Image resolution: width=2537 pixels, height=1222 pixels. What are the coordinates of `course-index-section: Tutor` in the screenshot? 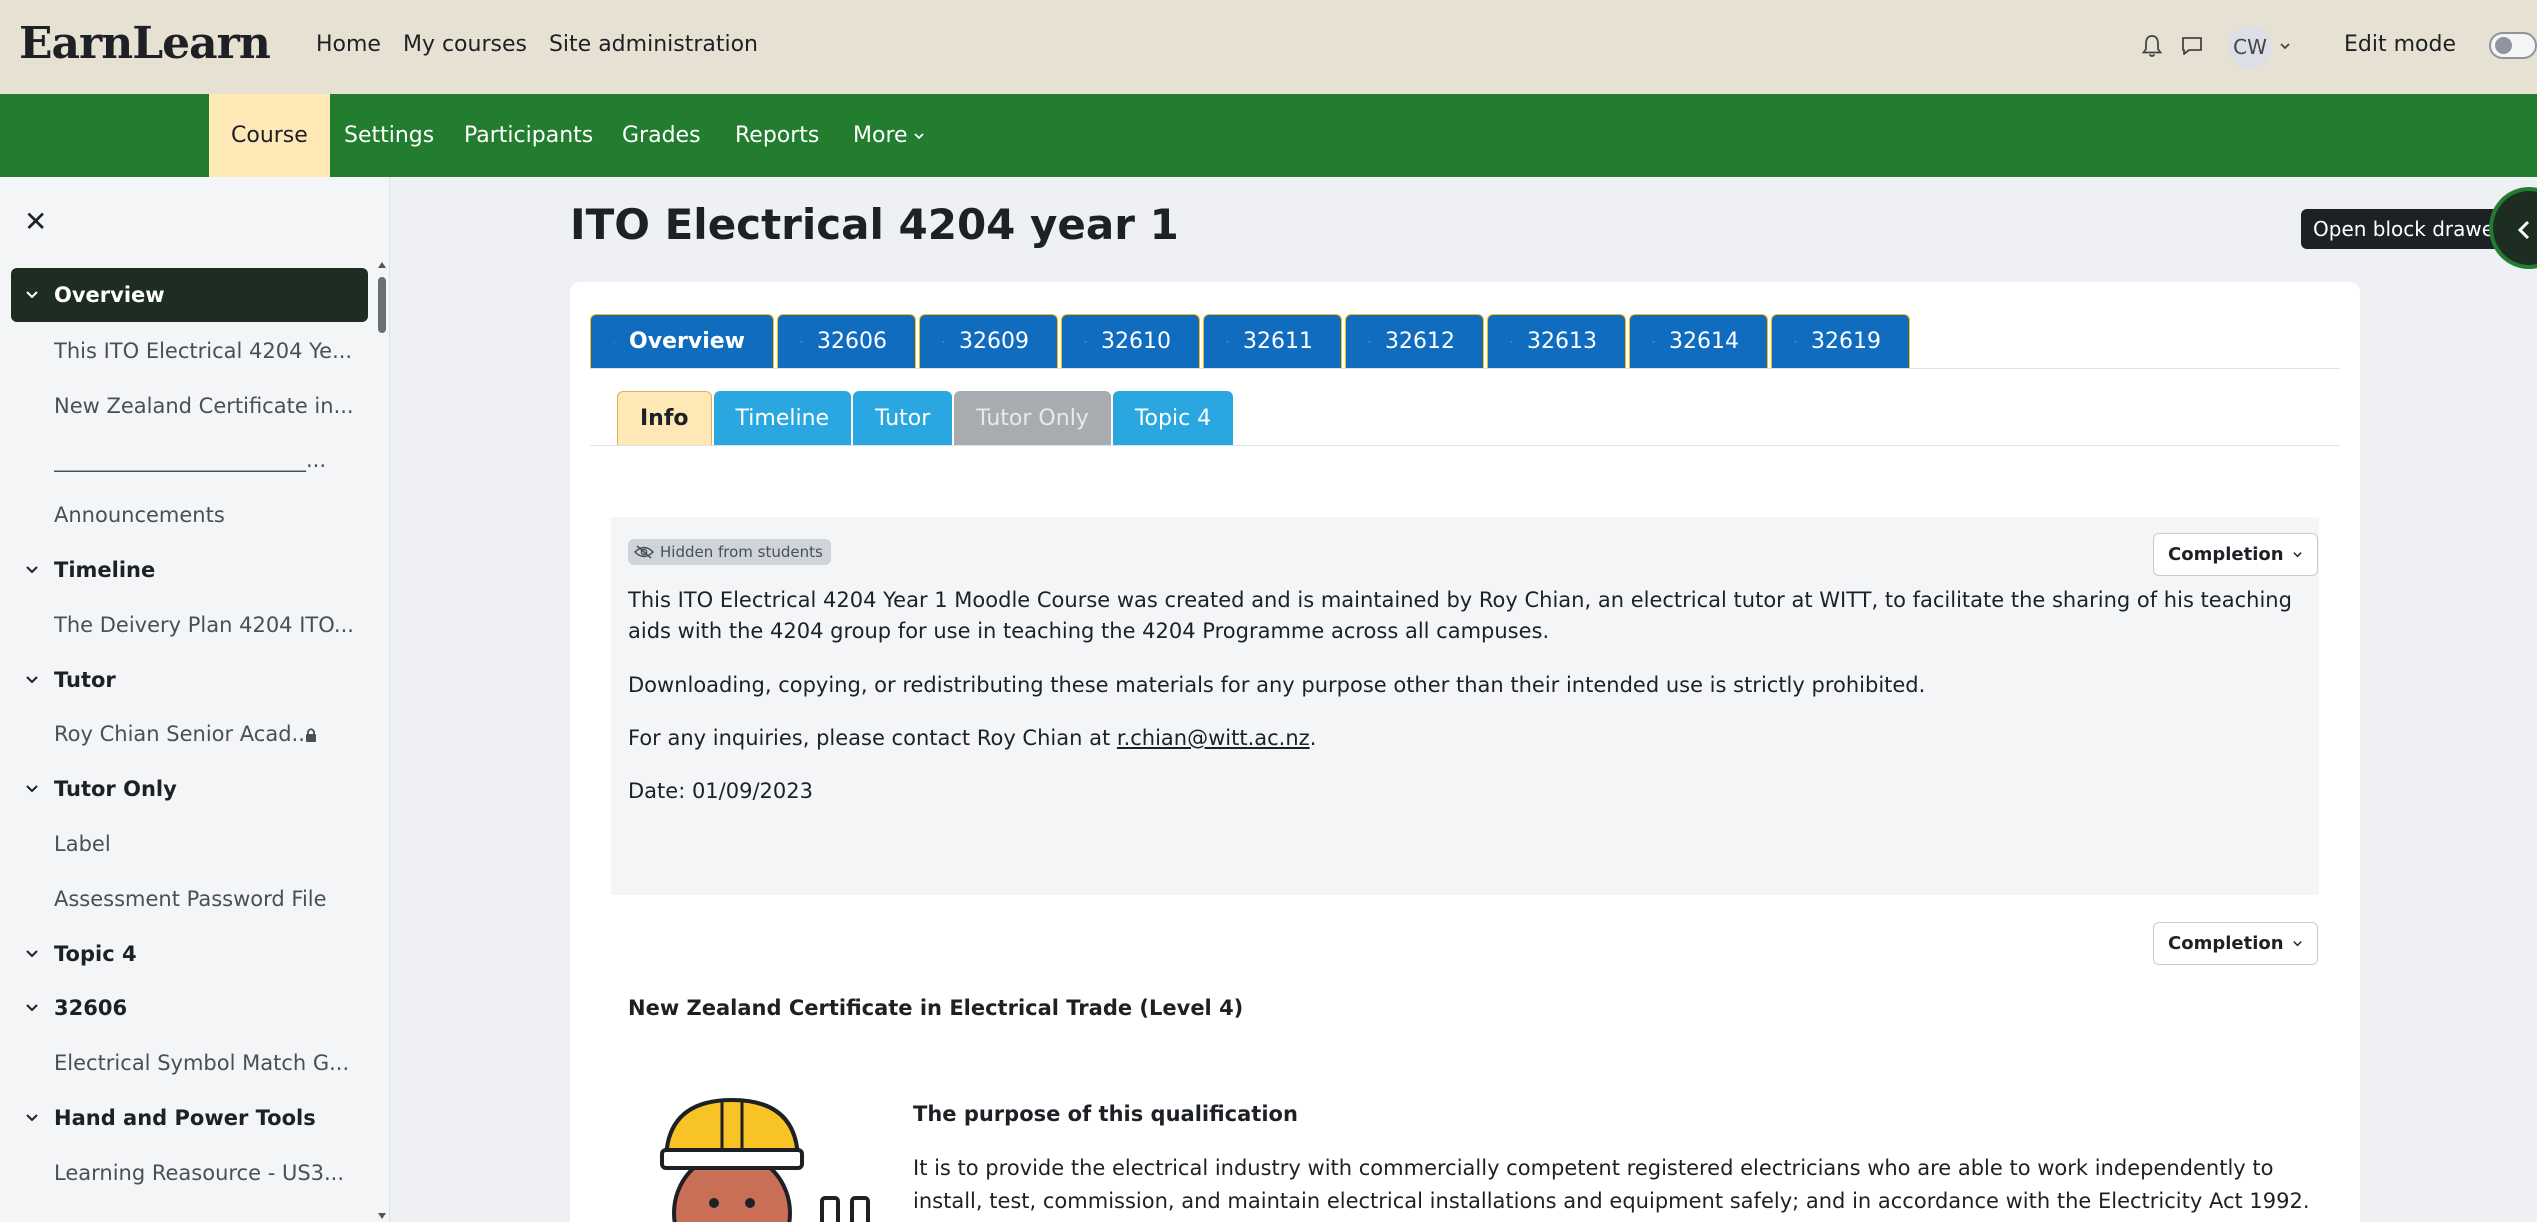 It's located at (187, 680).